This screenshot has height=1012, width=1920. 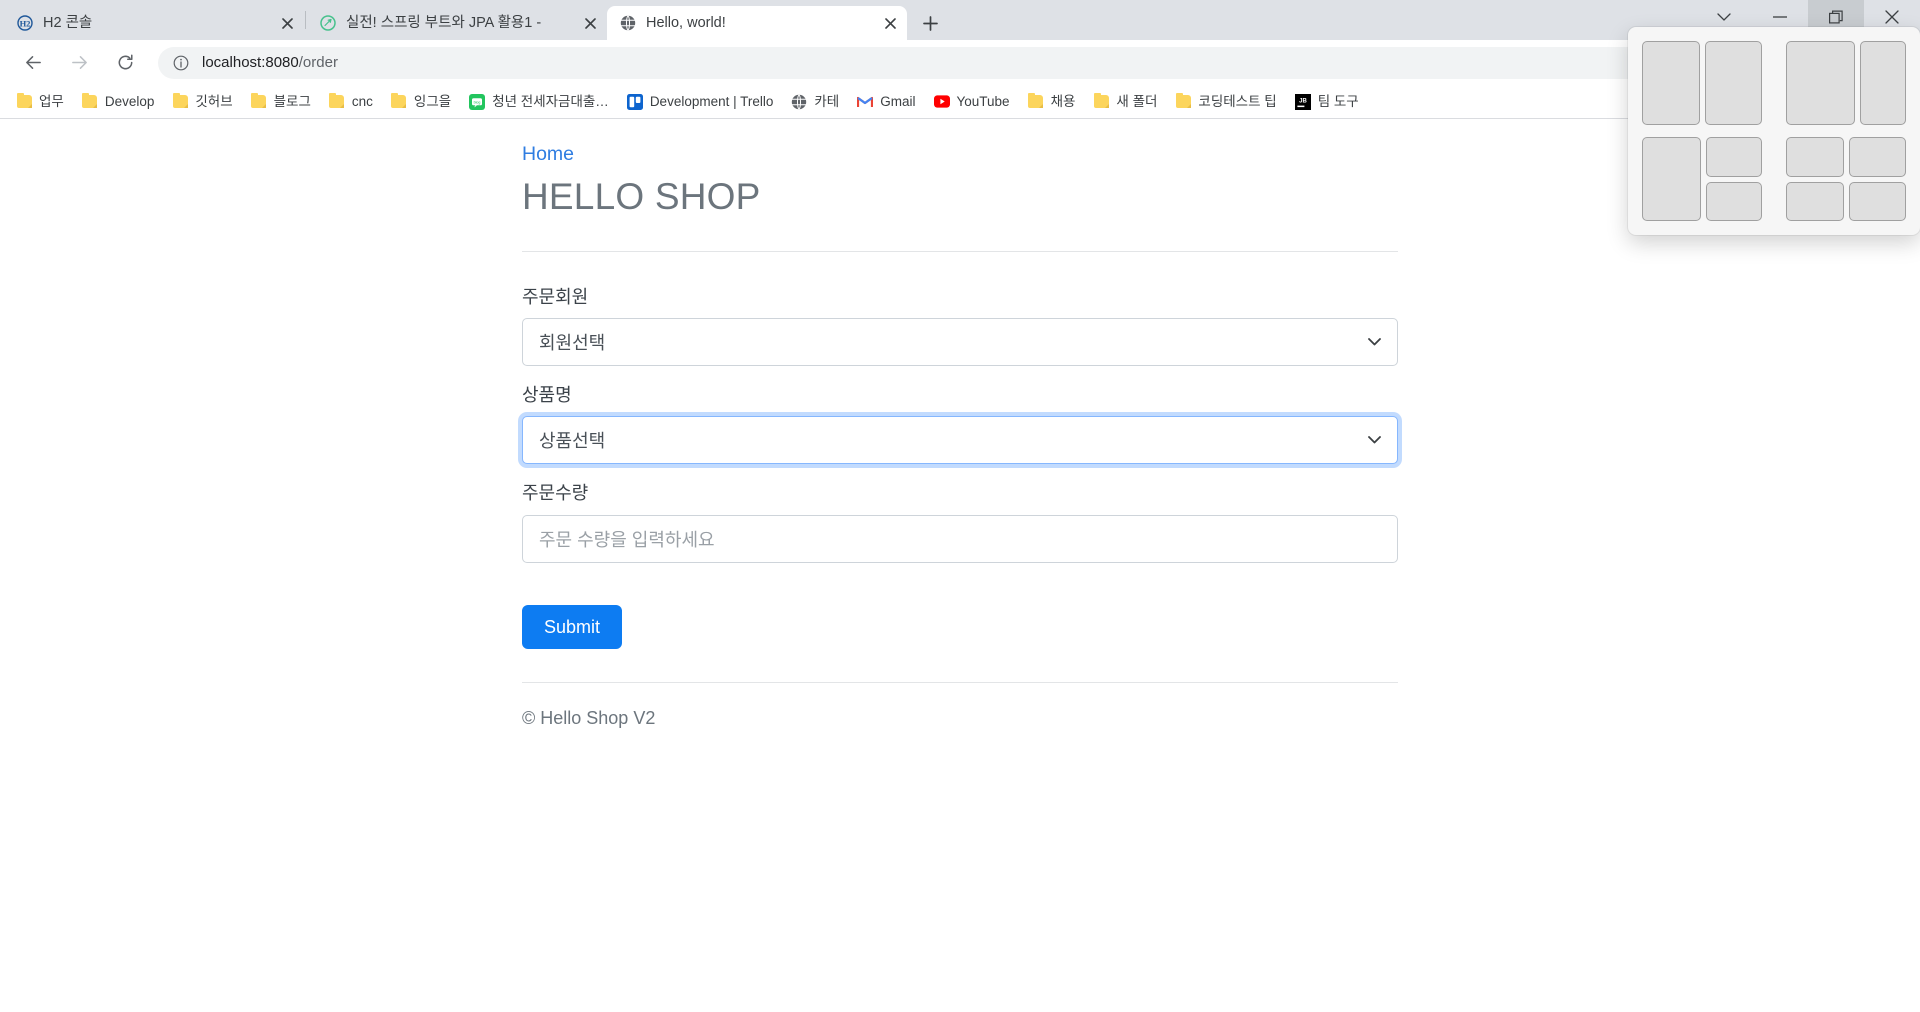 I want to click on bookmark-item: cnc, so click(x=351, y=102).